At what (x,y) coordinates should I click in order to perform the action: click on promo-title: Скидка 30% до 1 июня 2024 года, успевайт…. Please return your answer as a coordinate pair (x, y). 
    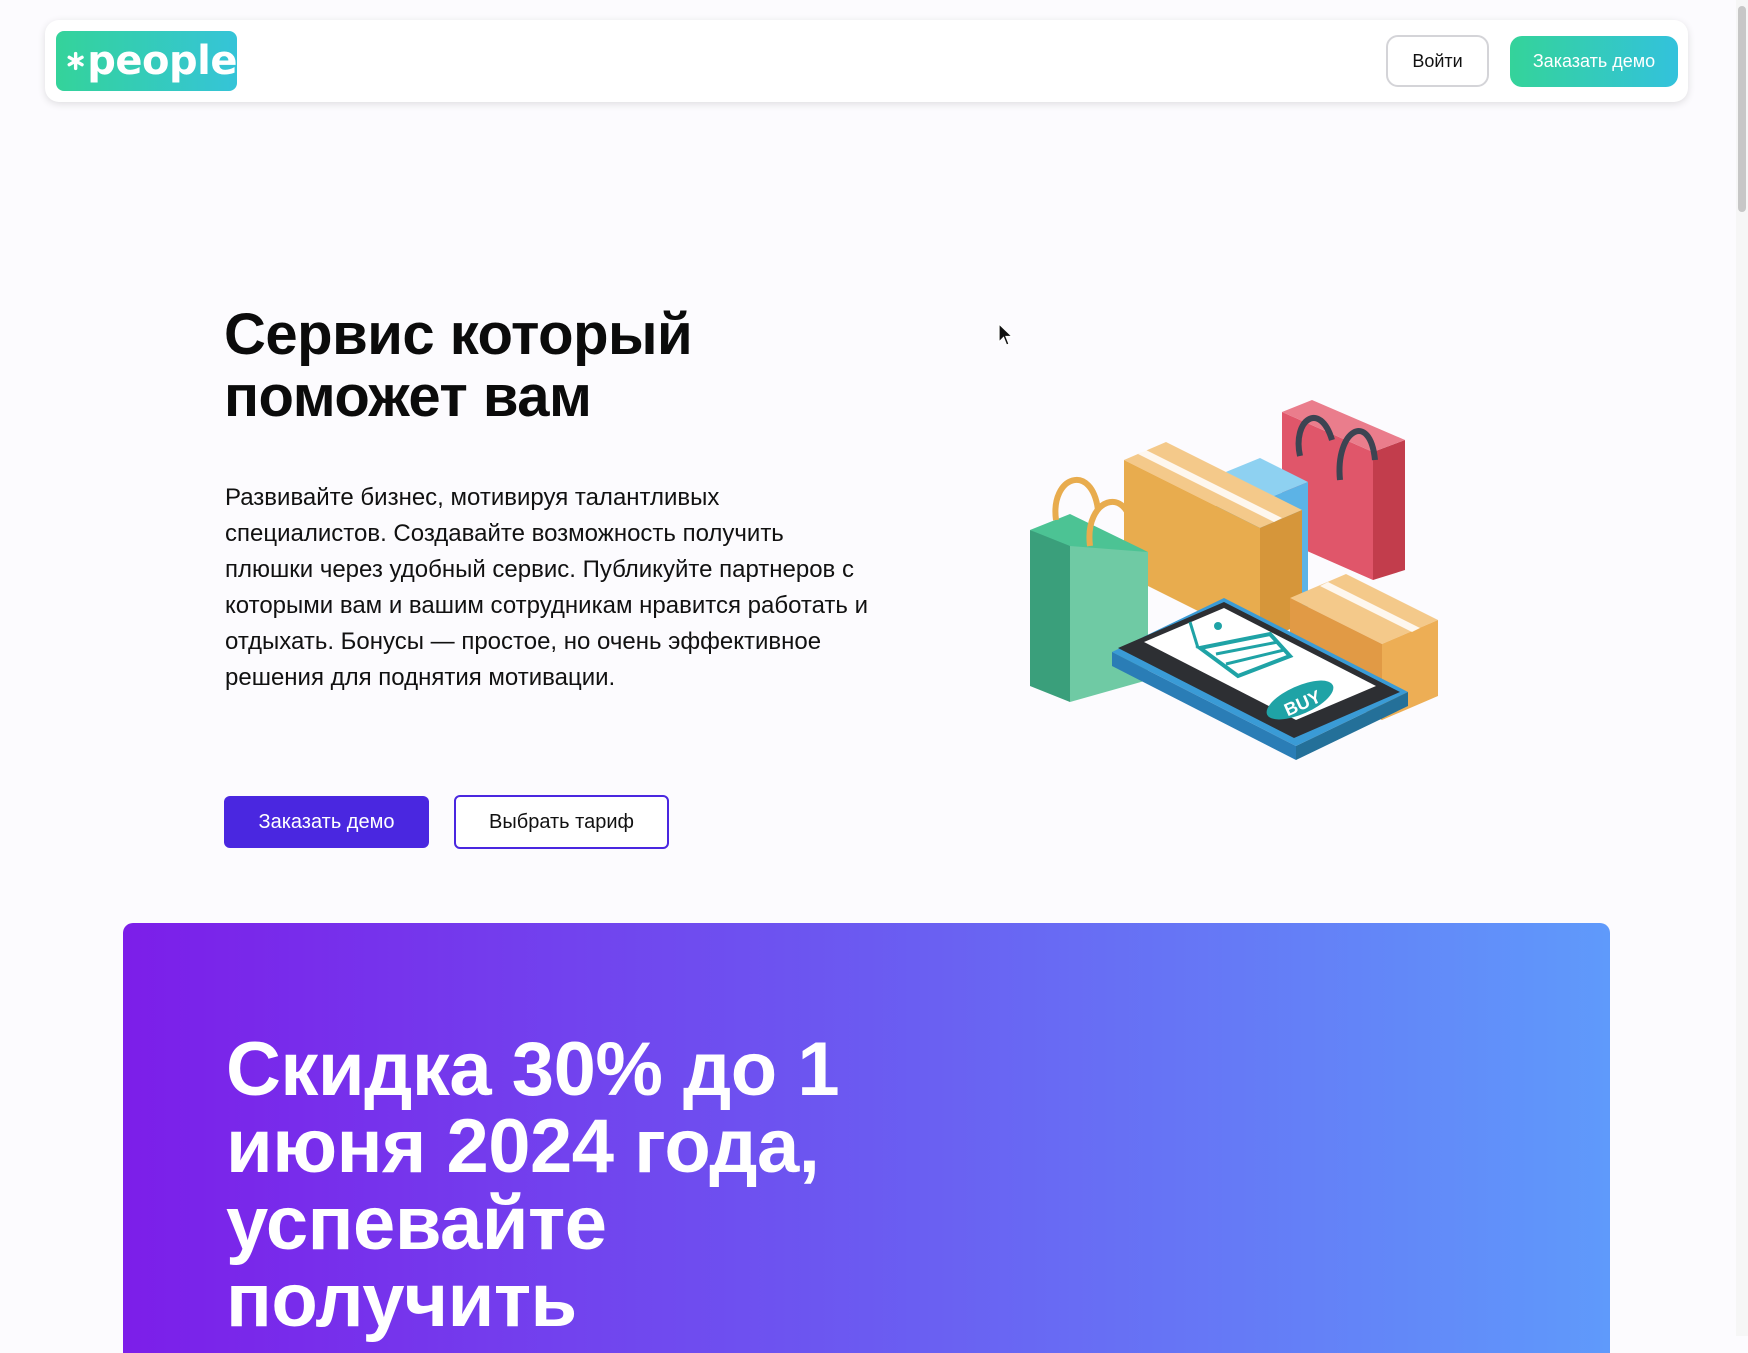
    Looking at the image, I should click on (533, 1185).